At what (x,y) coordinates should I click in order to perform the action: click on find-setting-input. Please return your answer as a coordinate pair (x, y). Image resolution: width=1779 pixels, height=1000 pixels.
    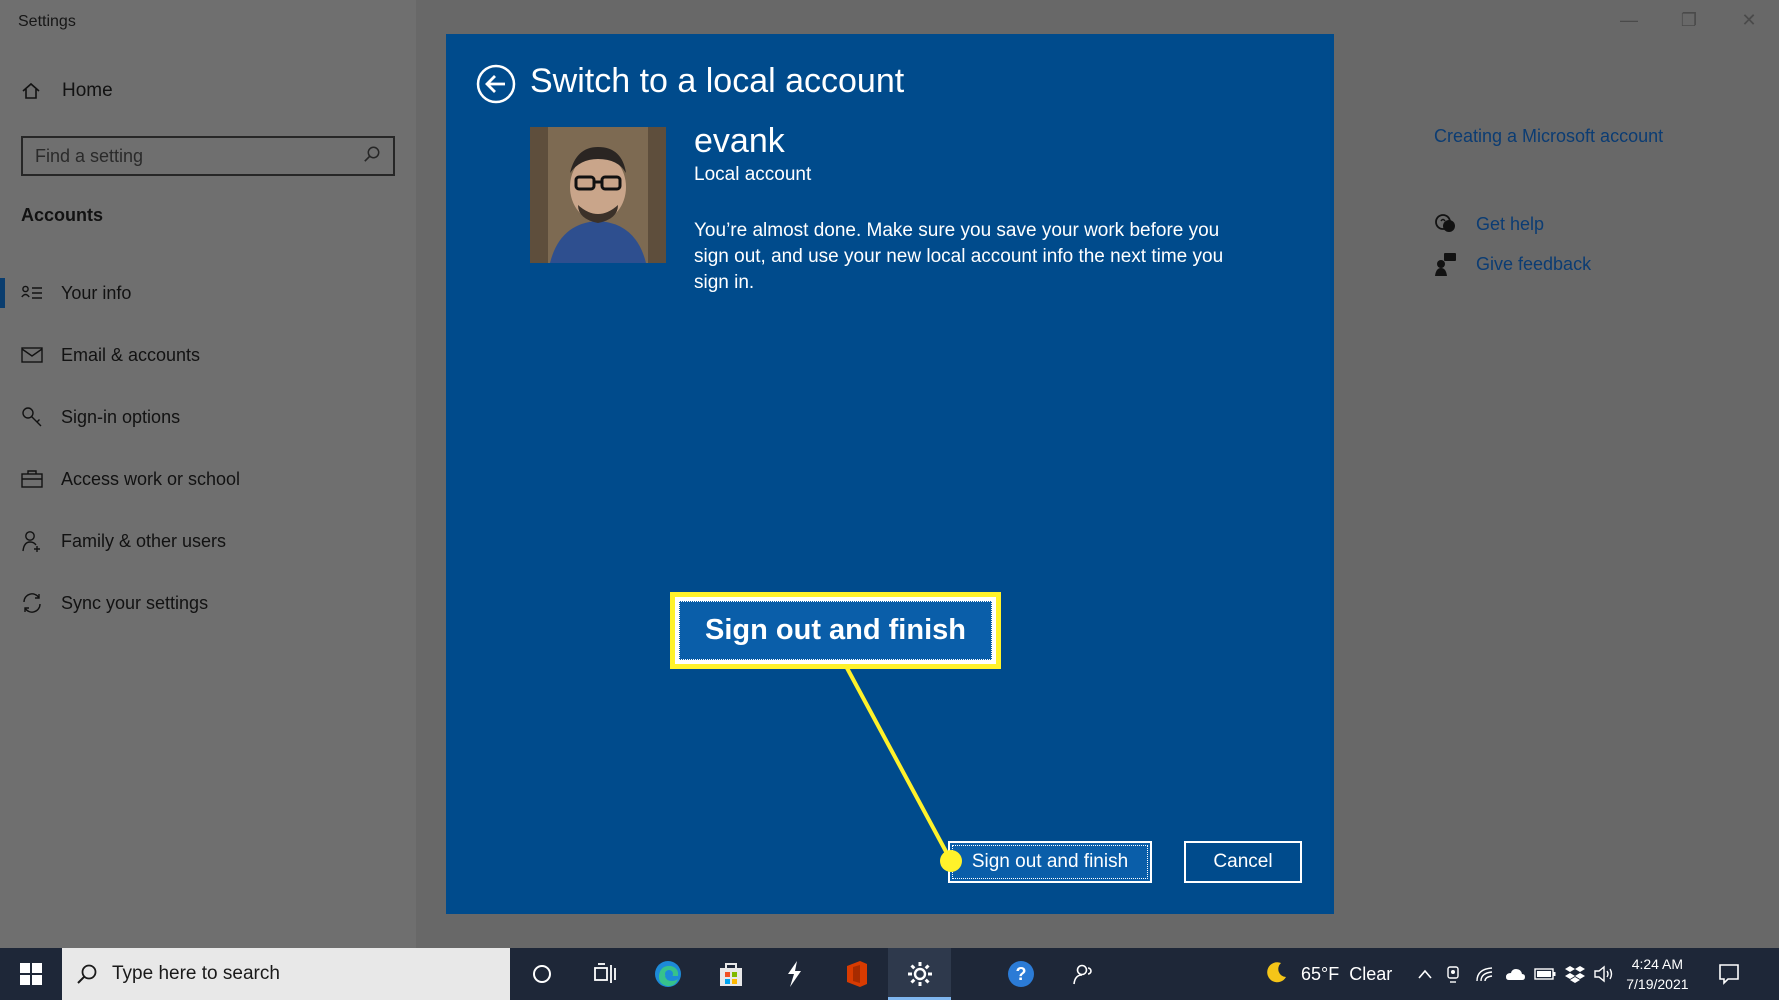
    Looking at the image, I should click on (199, 156).